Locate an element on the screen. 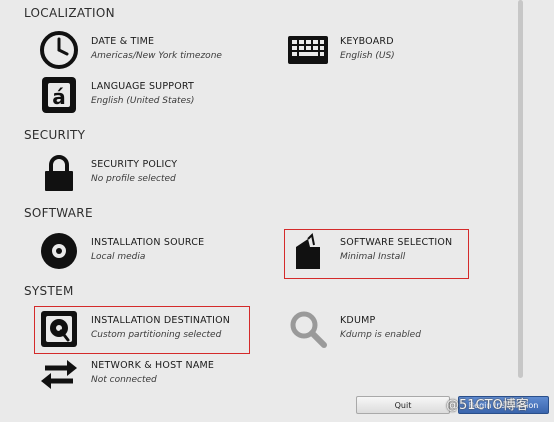 The height and width of the screenshot is (422, 554). spoke-software-selection: SOFTWARE SELECTION Minimal Install is located at coordinates (376, 251).